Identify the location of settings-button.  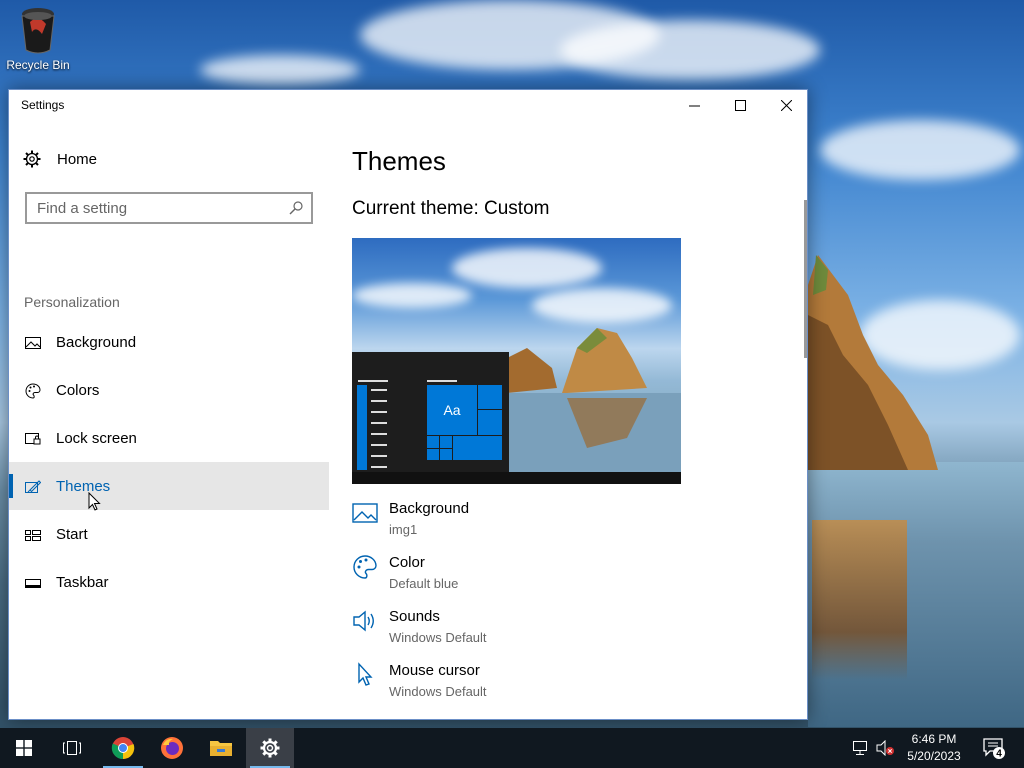
(270, 748).